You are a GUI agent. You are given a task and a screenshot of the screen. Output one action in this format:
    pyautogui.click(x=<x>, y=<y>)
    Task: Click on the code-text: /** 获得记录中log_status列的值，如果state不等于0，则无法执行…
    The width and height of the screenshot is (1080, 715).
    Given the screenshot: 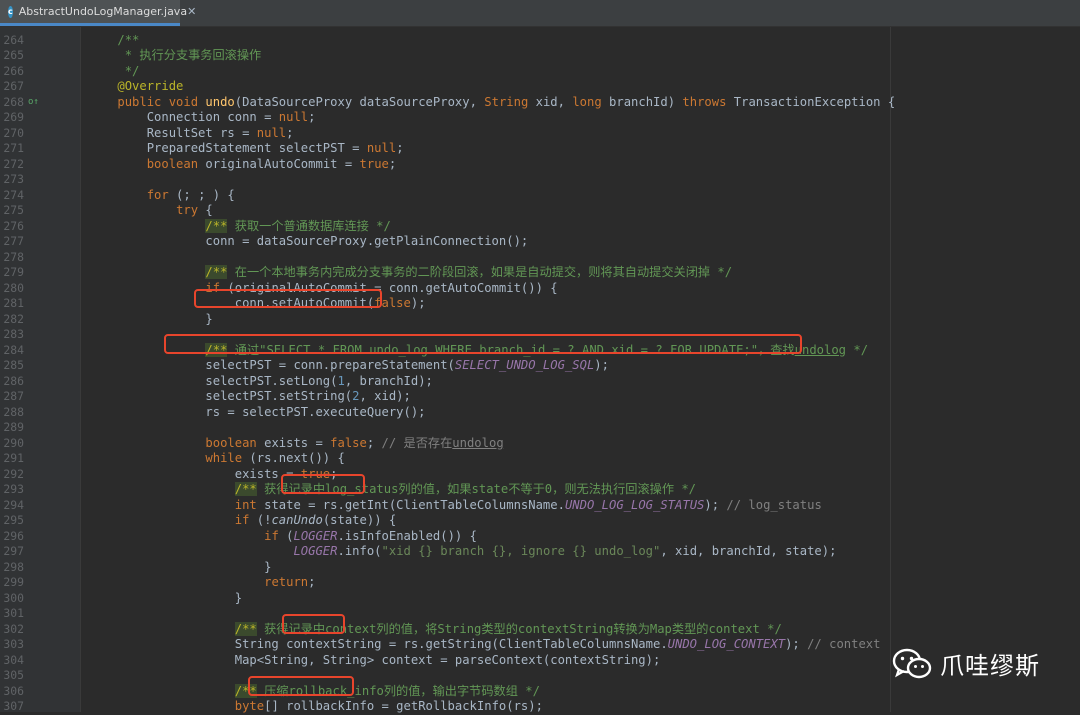 What is the action you would take?
    pyautogui.click(x=465, y=489)
    